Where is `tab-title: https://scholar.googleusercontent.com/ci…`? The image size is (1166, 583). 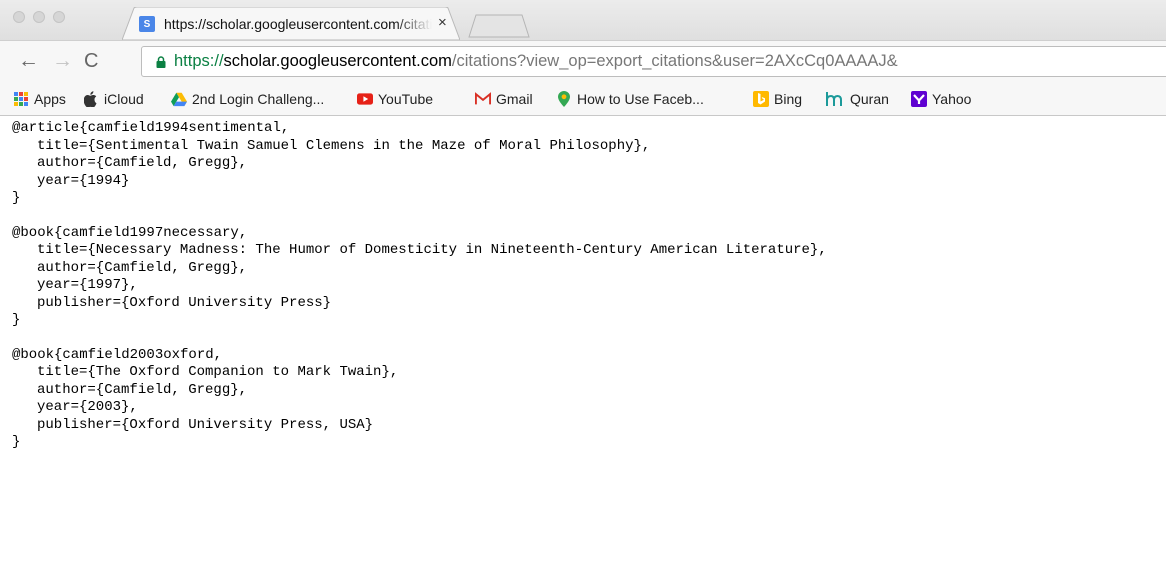
tab-title: https://scholar.googleusercontent.com/ci… is located at coordinates (298, 24).